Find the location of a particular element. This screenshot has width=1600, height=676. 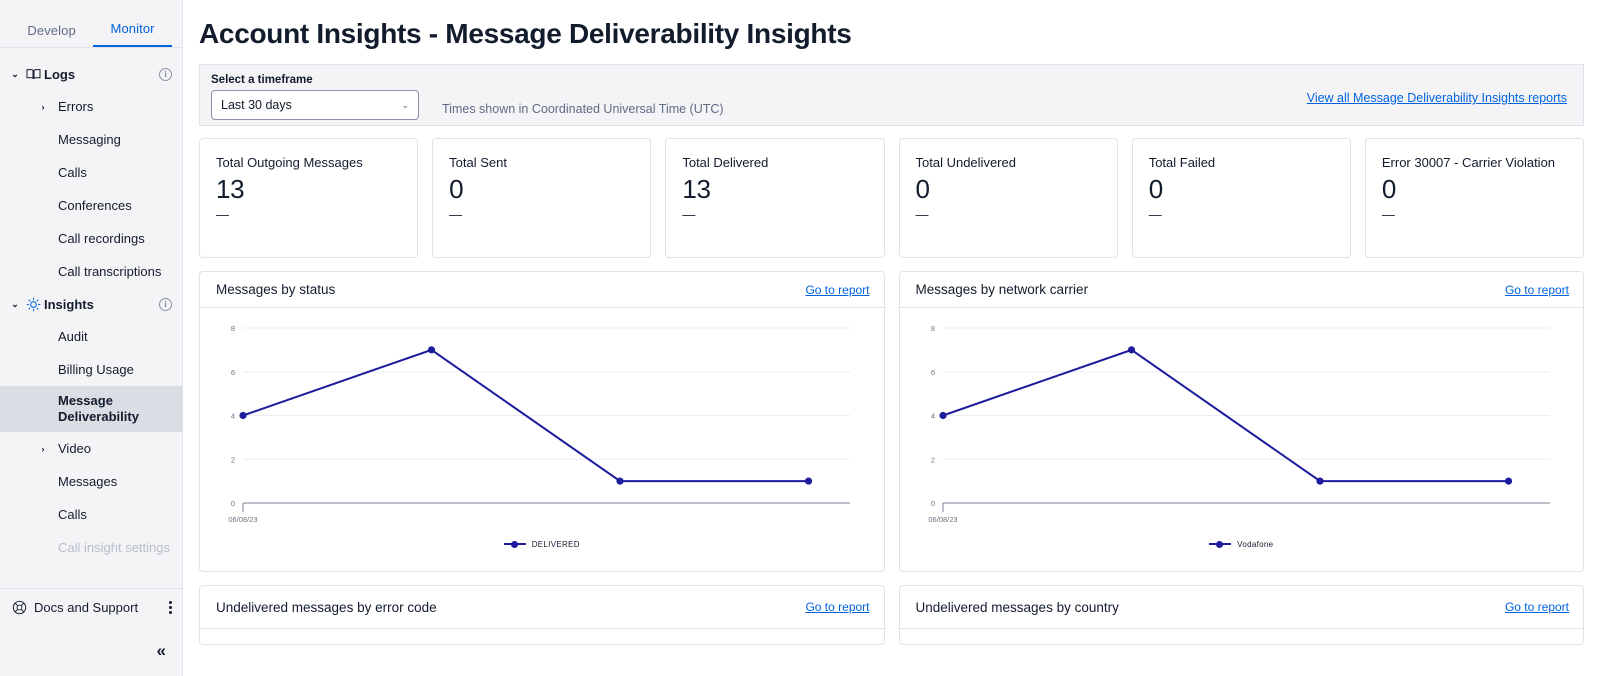

sidebar-item-messaging-label: Messaging is located at coordinates (89, 139).